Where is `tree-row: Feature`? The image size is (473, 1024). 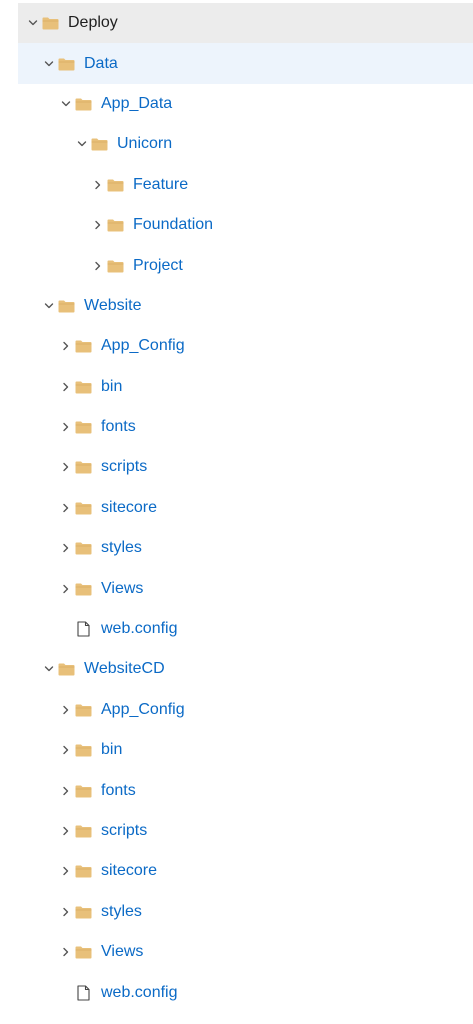
tree-row: Feature is located at coordinates (245, 185).